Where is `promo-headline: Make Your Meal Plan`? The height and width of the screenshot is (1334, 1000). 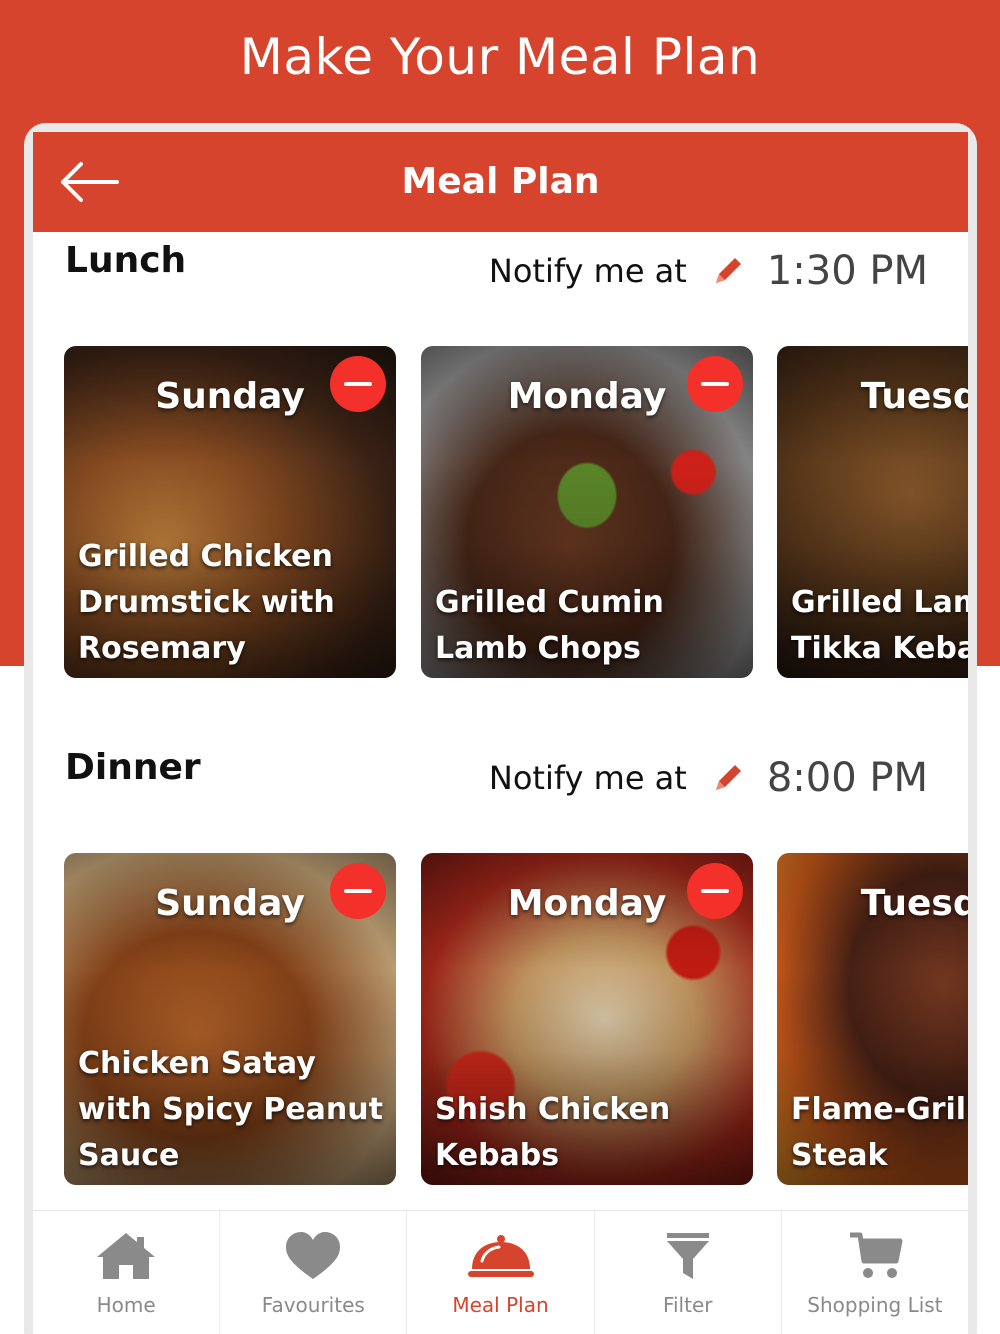 promo-headline: Make Your Meal Plan is located at coordinates (500, 57).